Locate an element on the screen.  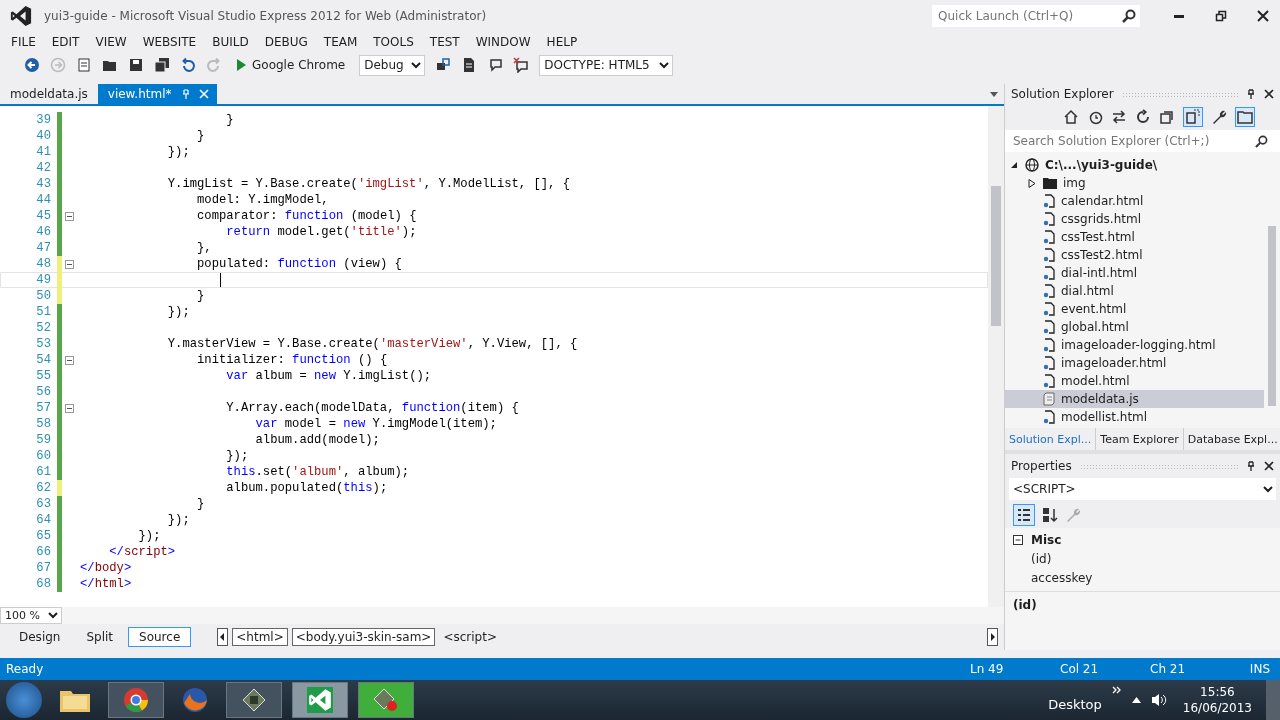
html-file-icon is located at coordinates (1049, 327).